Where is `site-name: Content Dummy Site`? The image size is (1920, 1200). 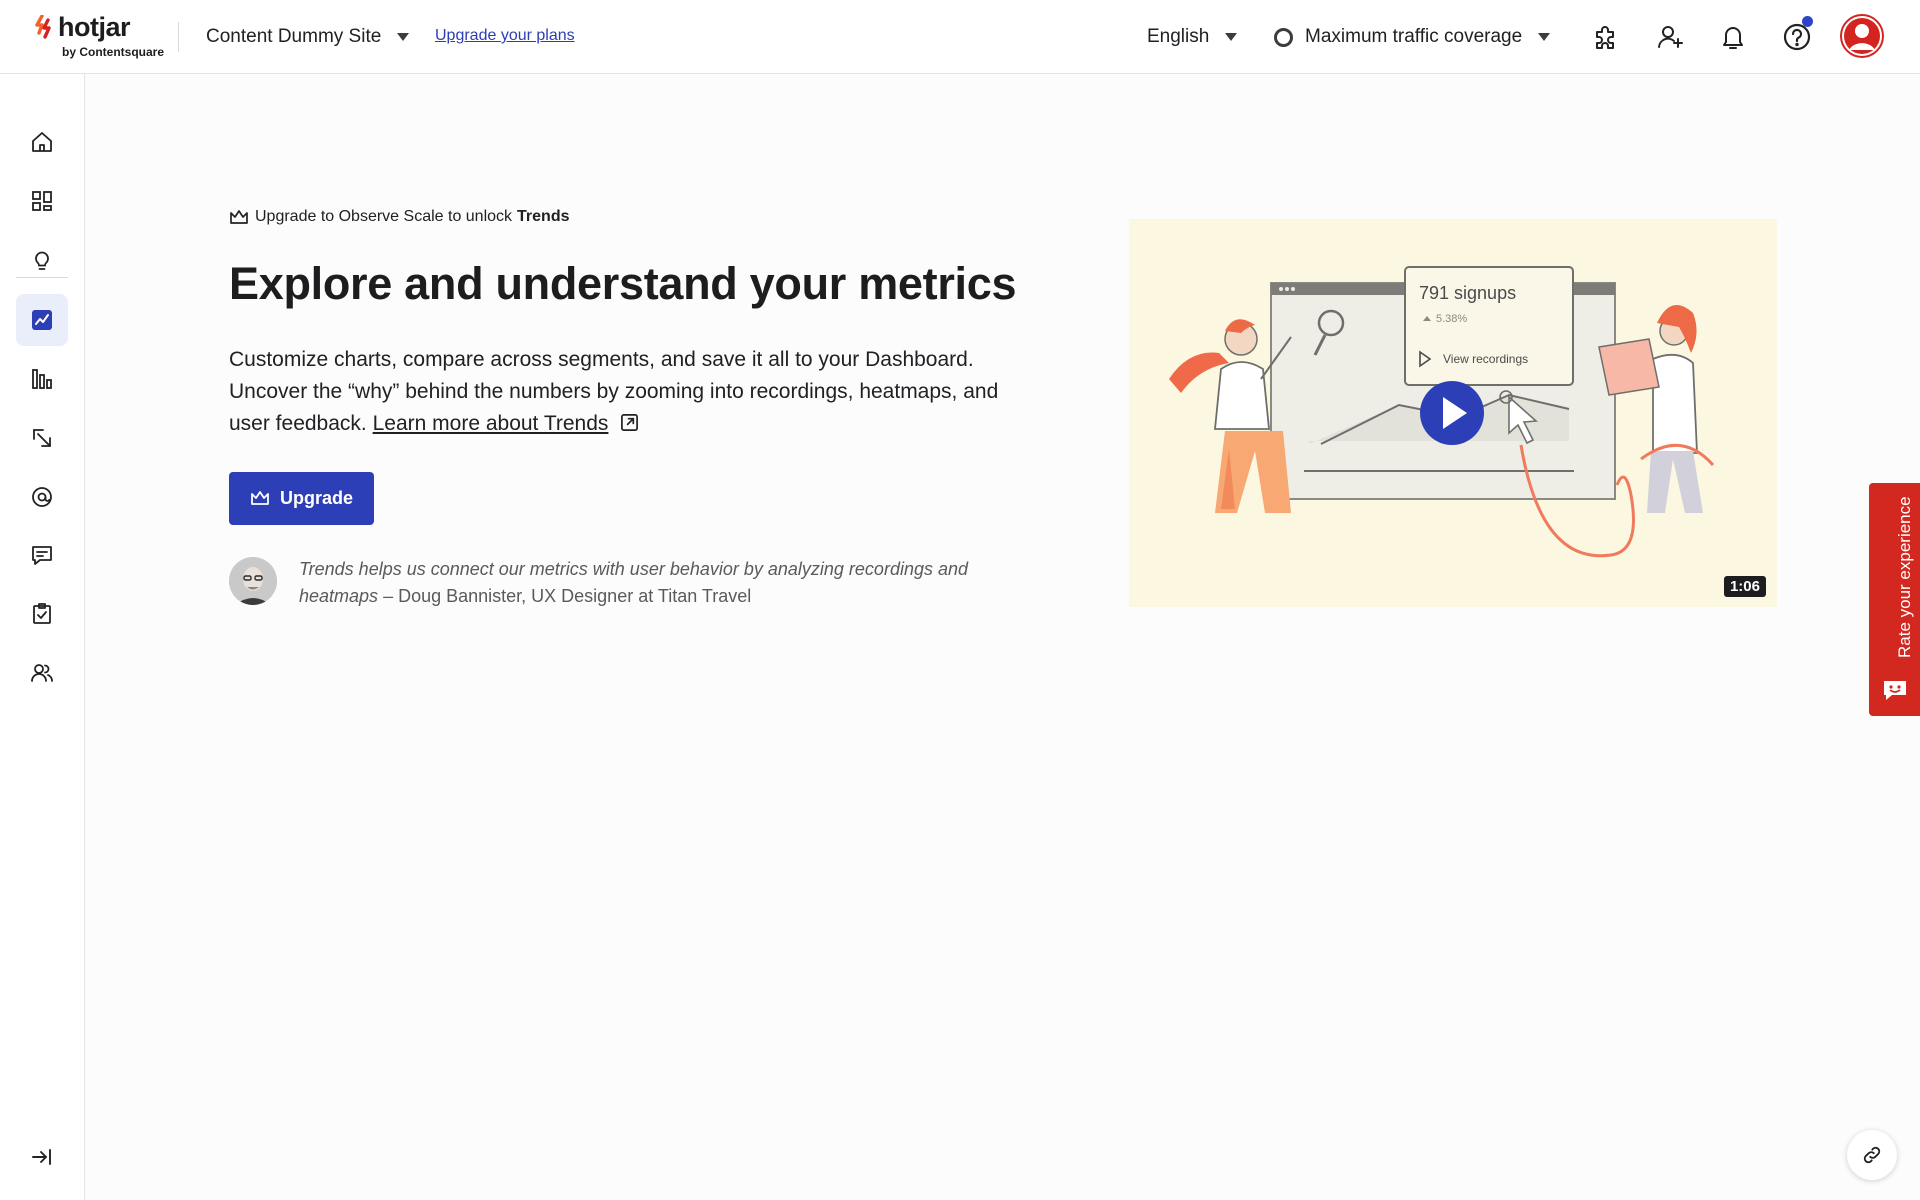 site-name: Content Dummy Site is located at coordinates (294, 36).